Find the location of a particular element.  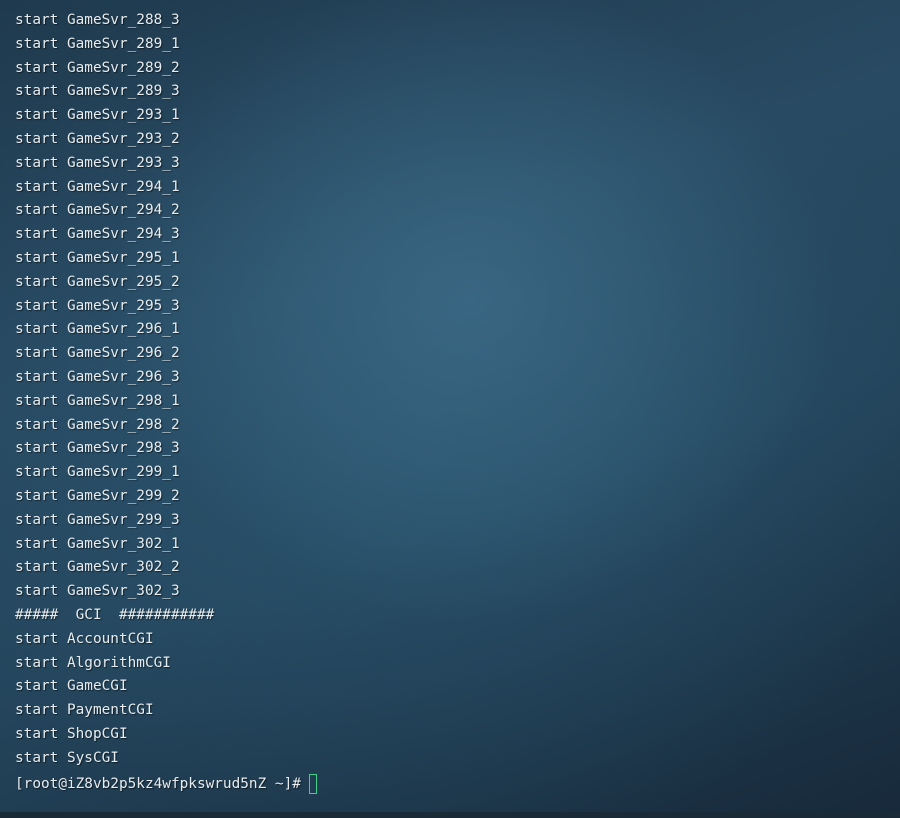

output-line: start GameSvr_295_2 is located at coordinates (97, 281).